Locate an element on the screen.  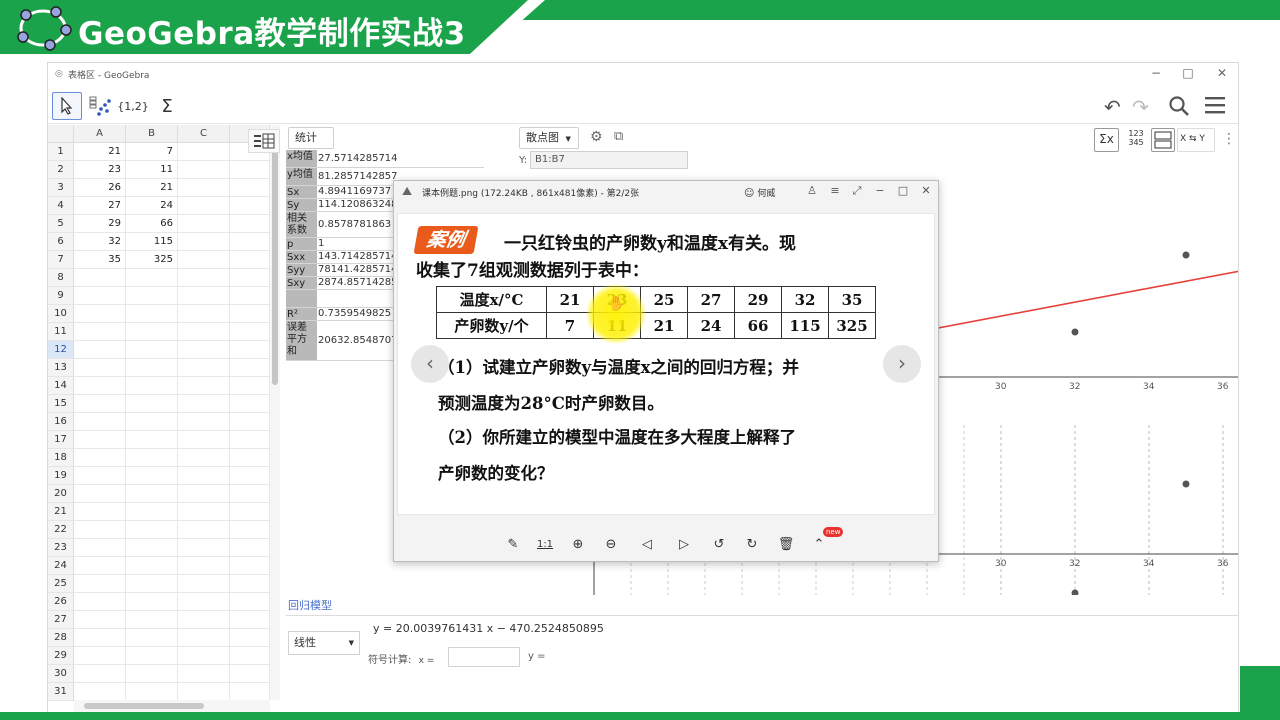
menu-icon is located at coordinates (1215, 107).